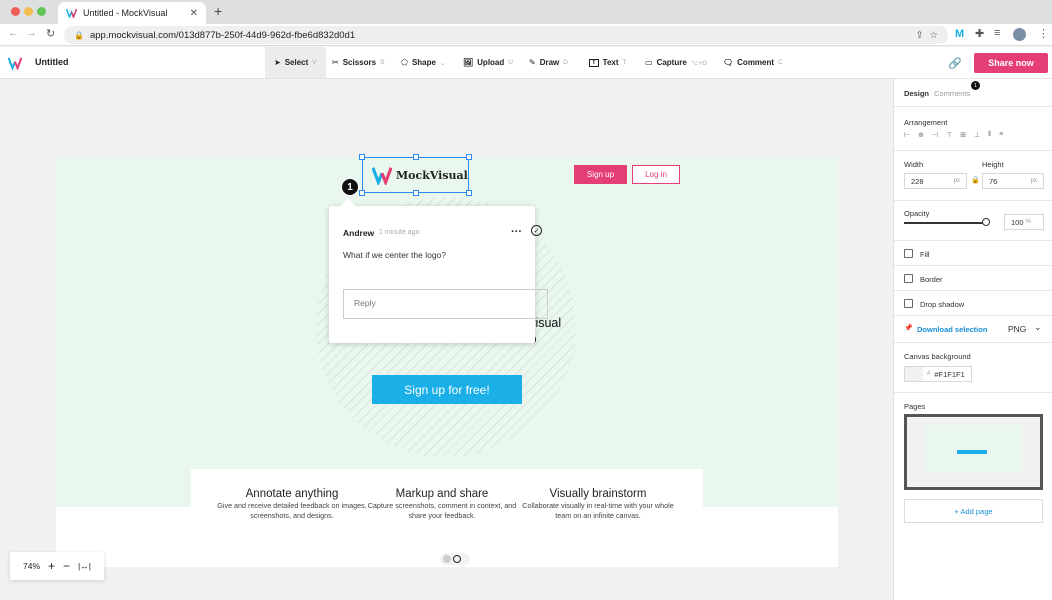 The width and height of the screenshot is (1052, 600). I want to click on resize-handle-br, so click(469, 193).